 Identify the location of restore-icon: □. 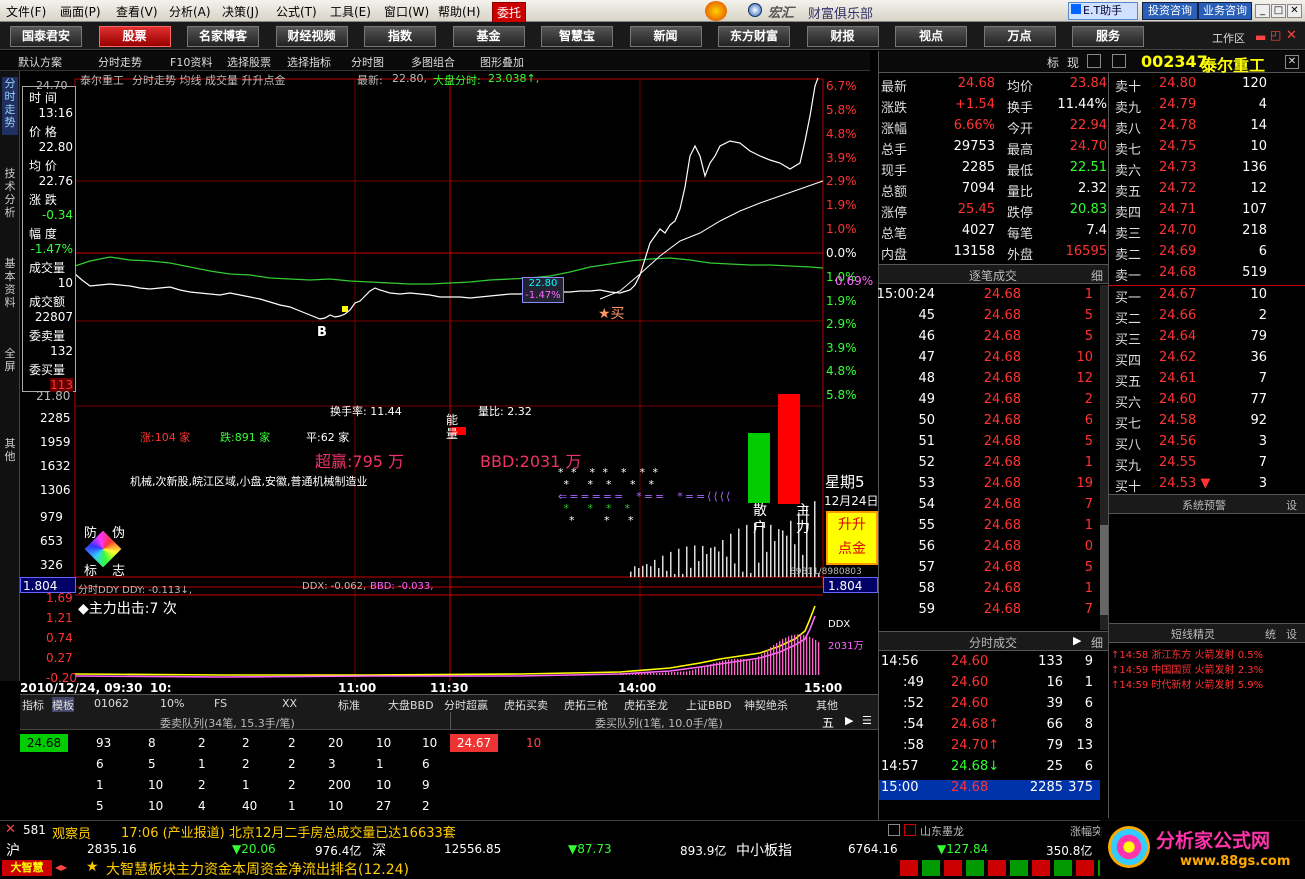
(1278, 11).